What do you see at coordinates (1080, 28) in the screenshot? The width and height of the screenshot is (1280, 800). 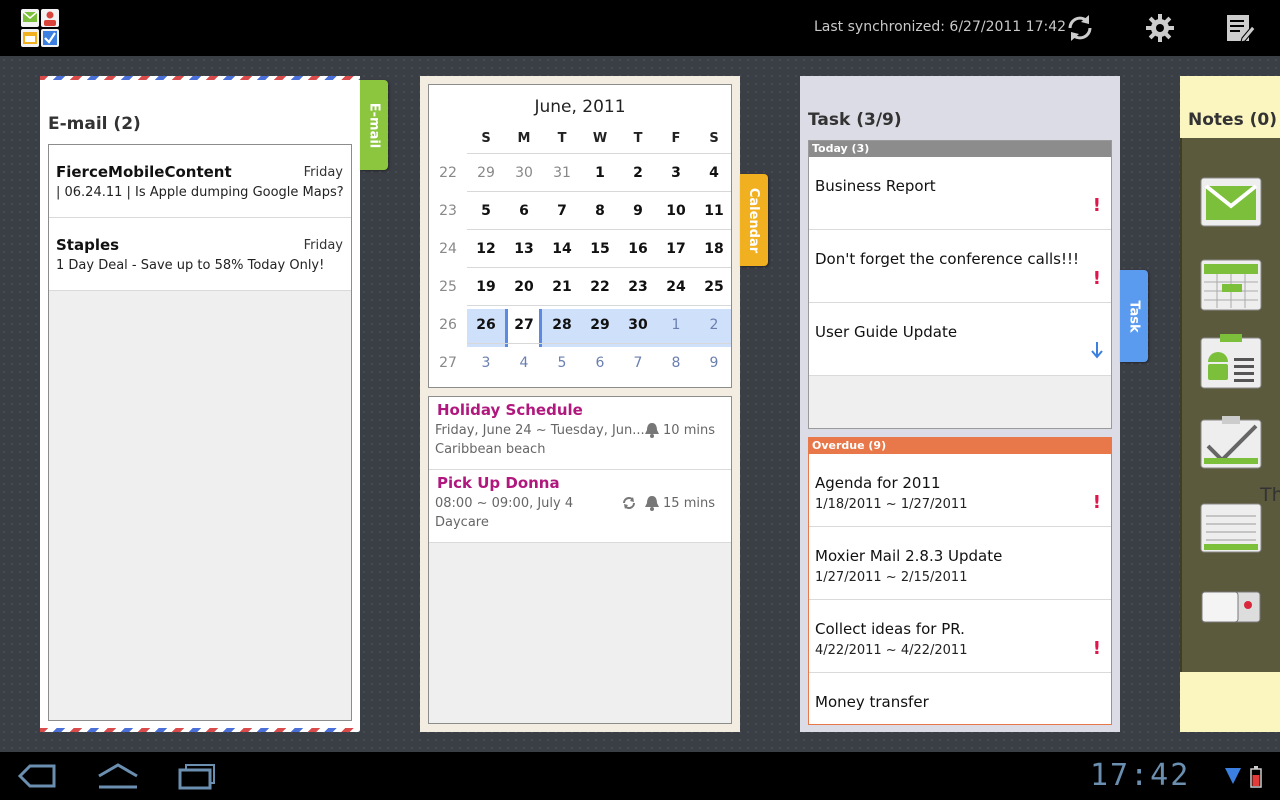 I see `sync-icon` at bounding box center [1080, 28].